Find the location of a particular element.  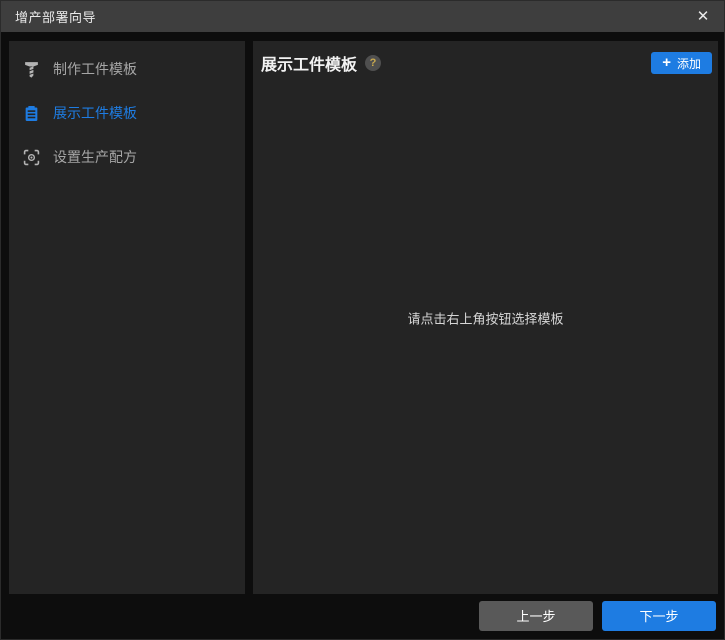

window-title: 增产部署向导 is located at coordinates (56, 17).